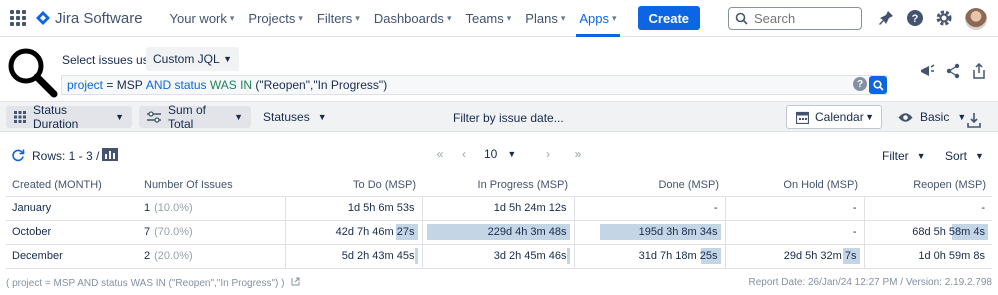 Image resolution: width=998 pixels, height=295 pixels. Describe the element at coordinates (18, 156) in the screenshot. I see `refresh-icon` at that location.